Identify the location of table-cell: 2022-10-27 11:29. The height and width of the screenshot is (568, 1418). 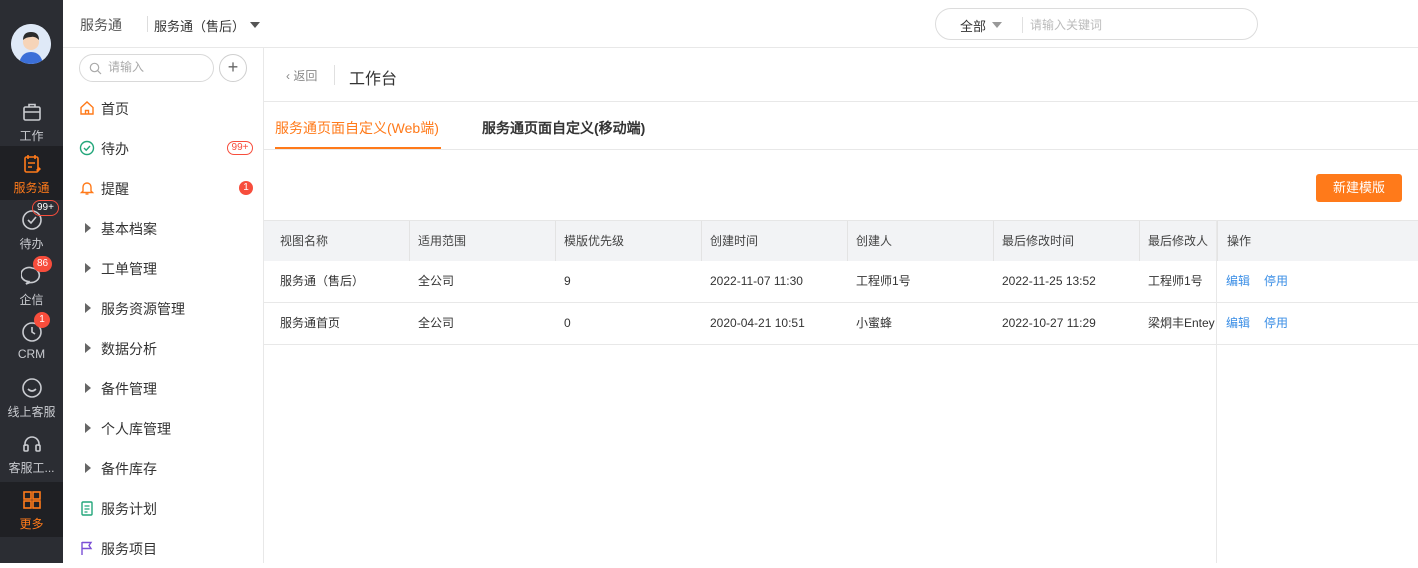
(1049, 323).